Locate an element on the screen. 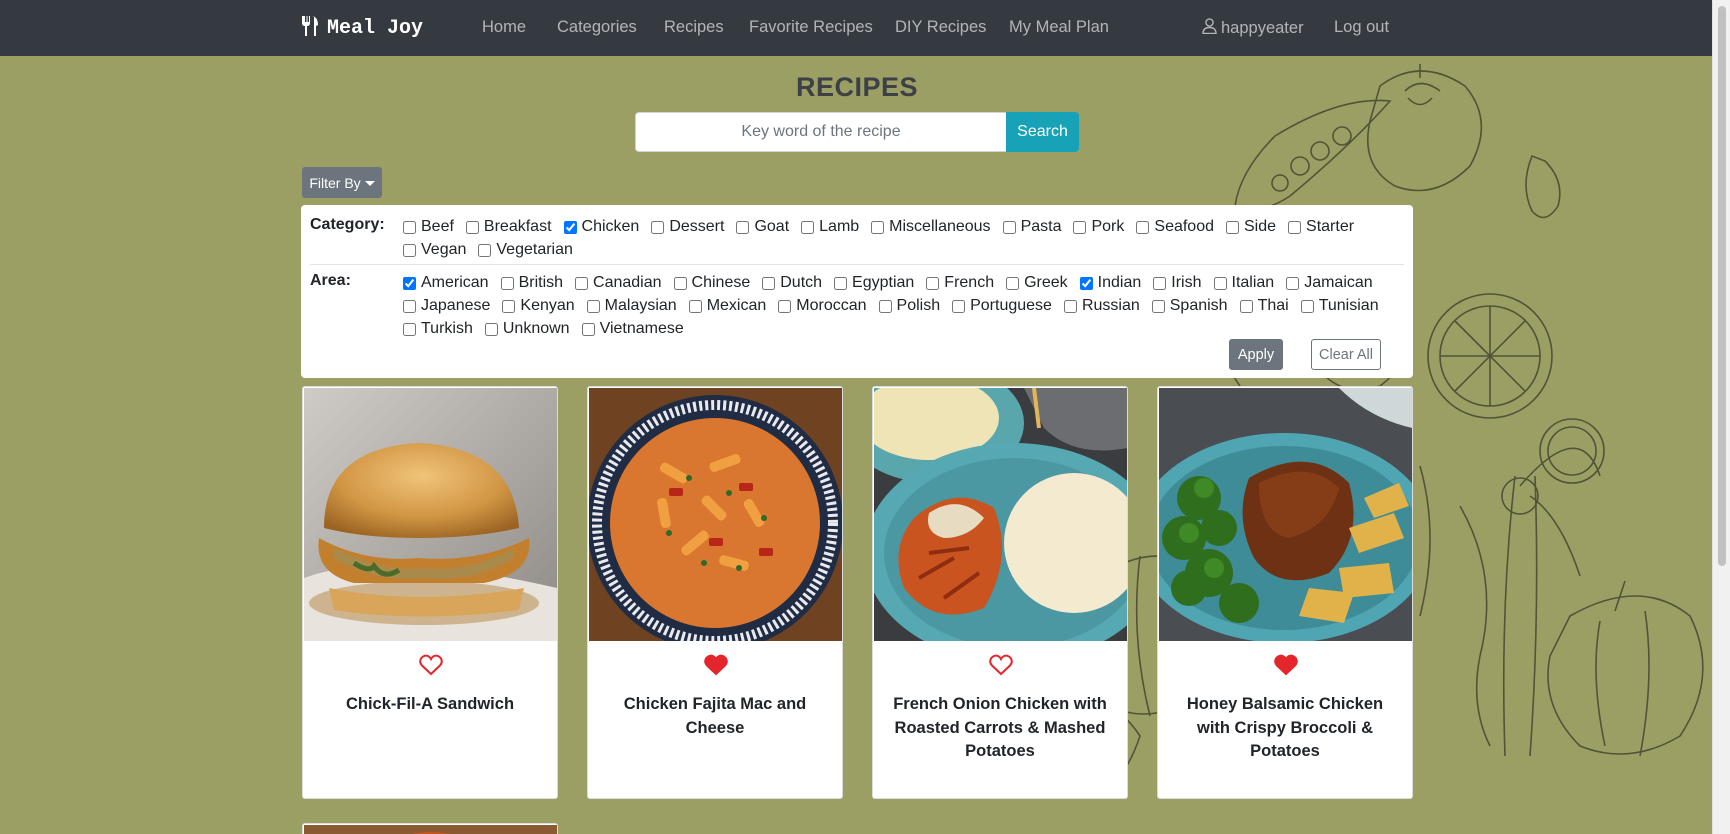  area-checkbox-french is located at coordinates (933, 283).